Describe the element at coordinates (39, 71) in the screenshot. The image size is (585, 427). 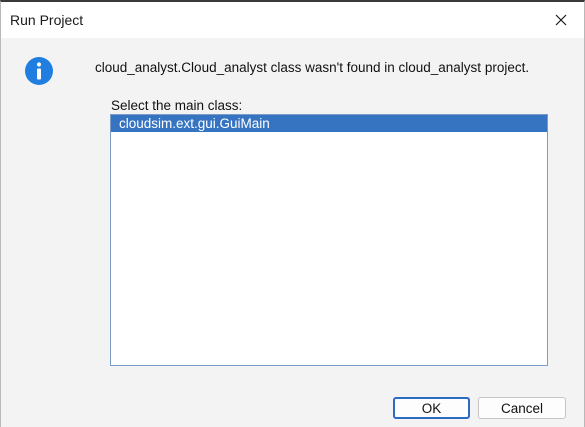
I see `info-icon` at that location.